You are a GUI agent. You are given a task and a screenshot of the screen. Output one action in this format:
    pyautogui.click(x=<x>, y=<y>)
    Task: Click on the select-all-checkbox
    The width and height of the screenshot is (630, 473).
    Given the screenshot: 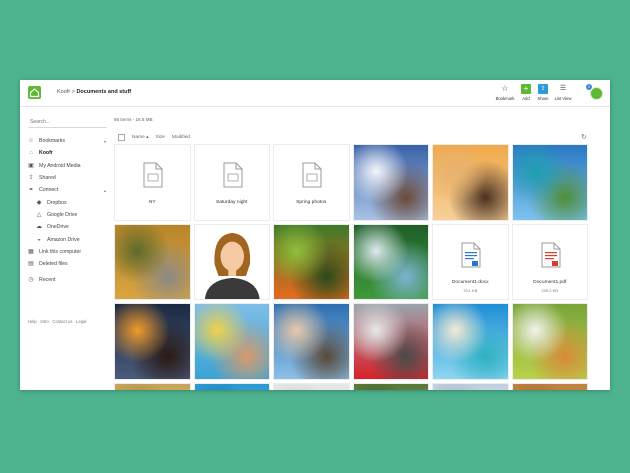 What is the action you would take?
    pyautogui.click(x=121, y=137)
    